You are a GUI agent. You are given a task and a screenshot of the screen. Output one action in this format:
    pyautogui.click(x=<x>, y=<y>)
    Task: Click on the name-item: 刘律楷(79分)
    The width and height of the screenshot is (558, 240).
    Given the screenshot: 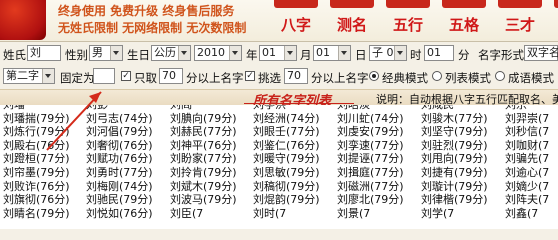 What is the action you would take?
    pyautogui.click(x=454, y=199)
    